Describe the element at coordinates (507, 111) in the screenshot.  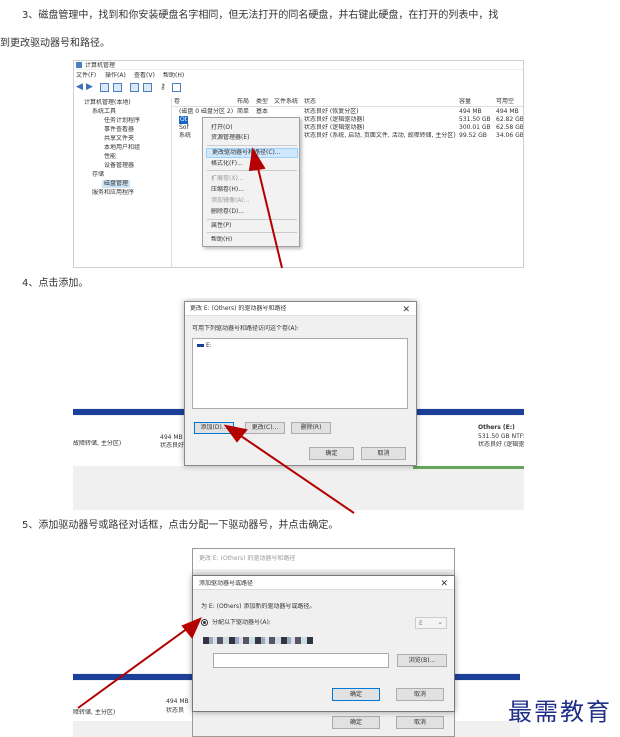
I see `row-free: 494 MB` at that location.